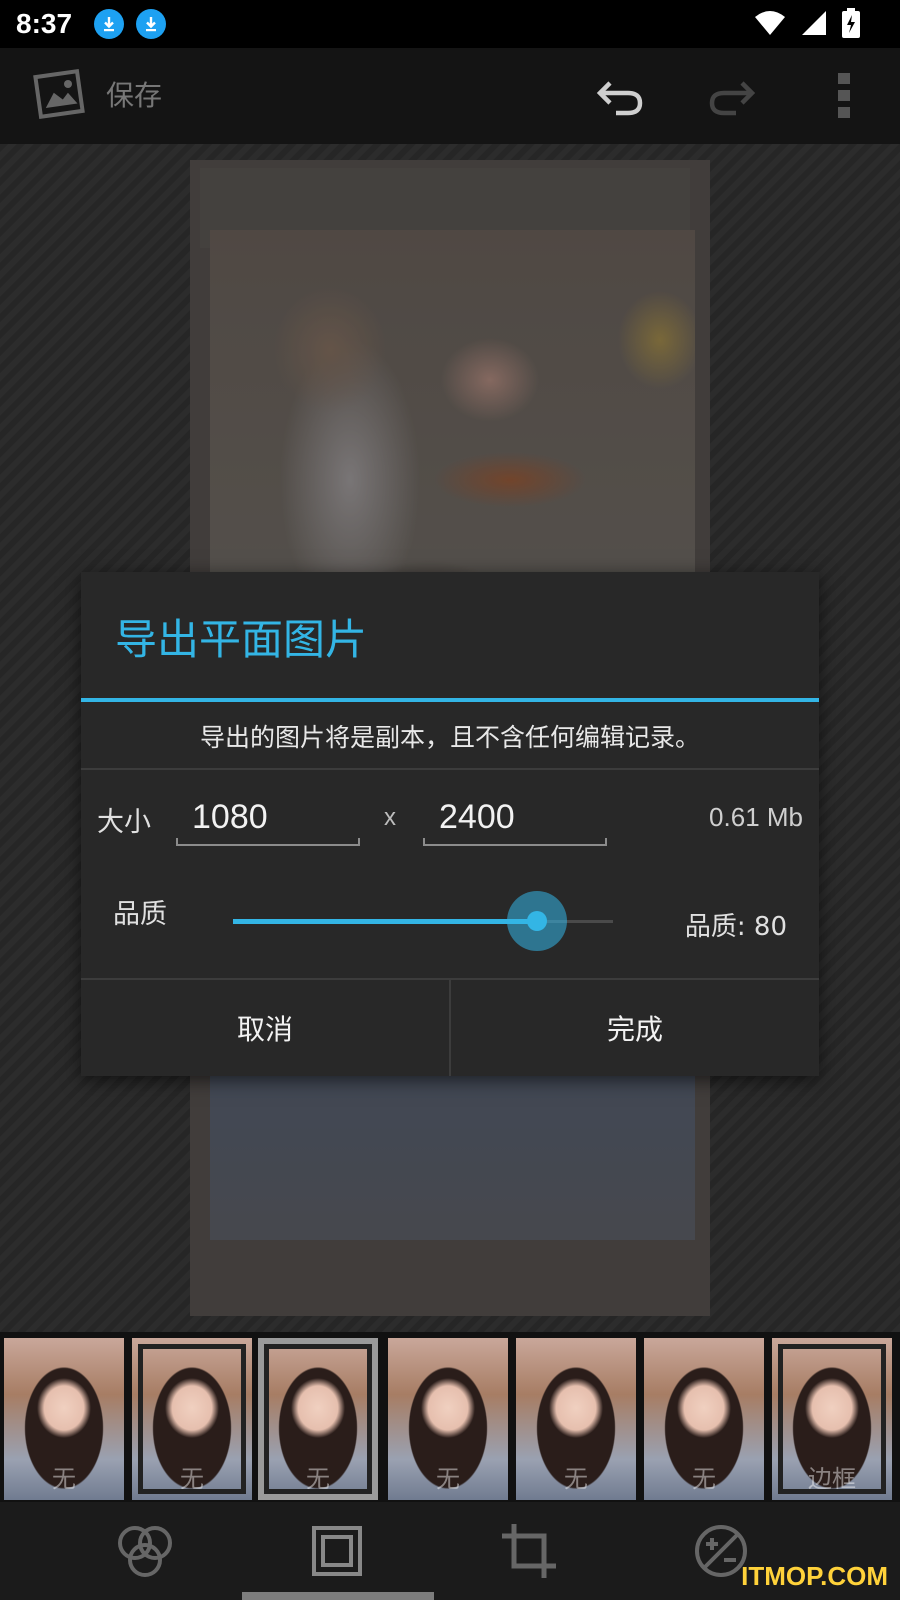  Describe the element at coordinates (59, 93) in the screenshot. I see `photo-app-icon` at that location.